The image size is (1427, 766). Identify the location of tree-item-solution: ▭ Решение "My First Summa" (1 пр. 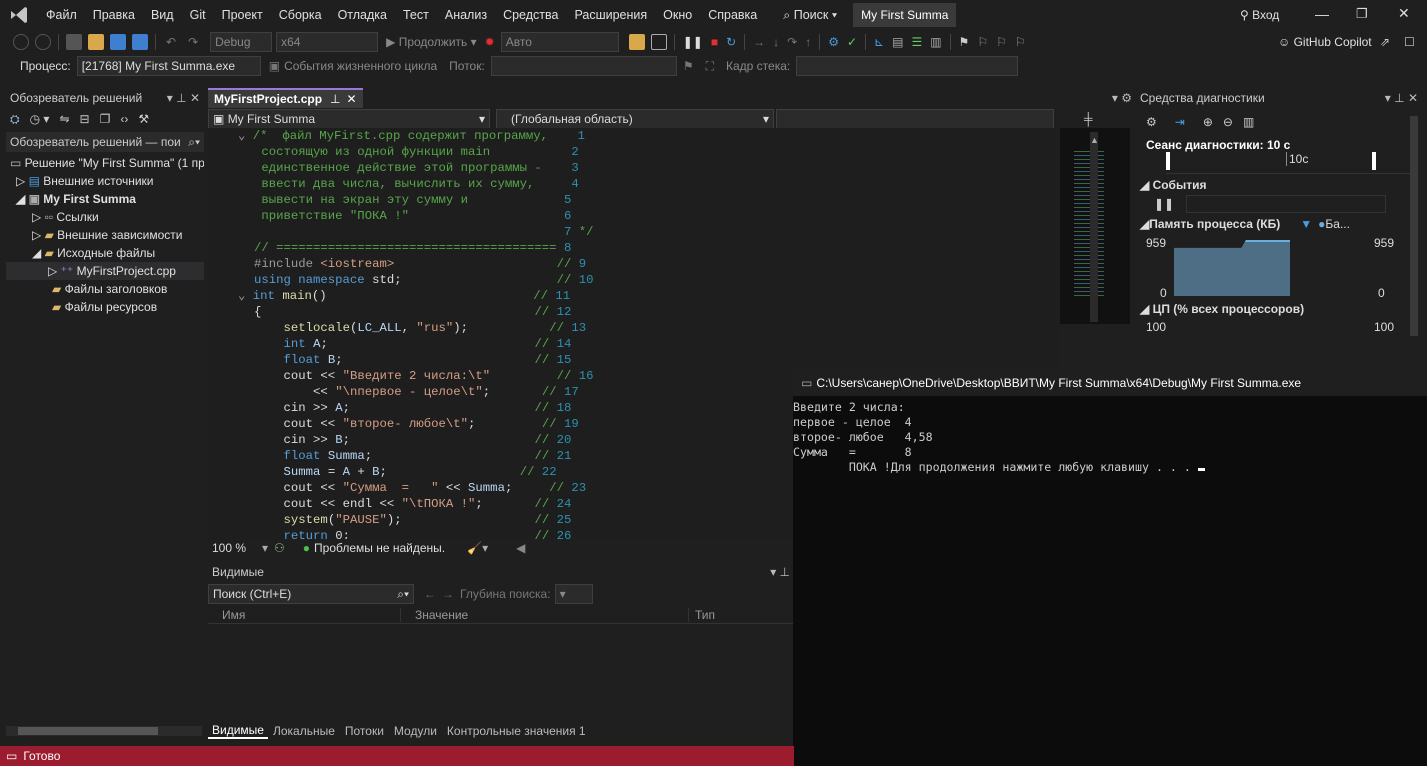
(105, 163).